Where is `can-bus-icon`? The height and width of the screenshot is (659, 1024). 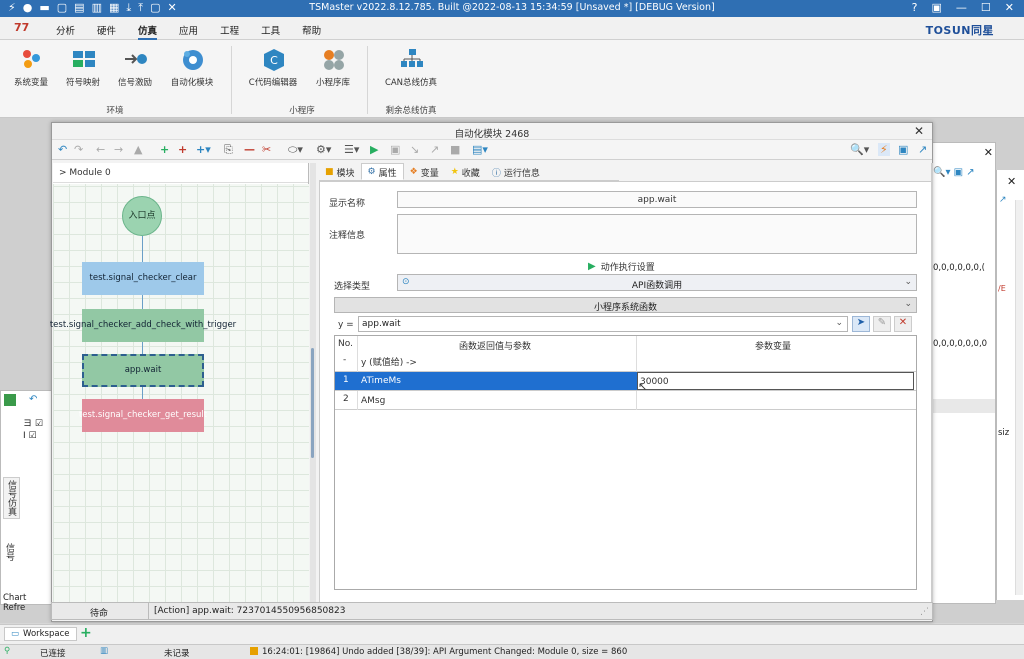 can-bus-icon is located at coordinates (411, 59).